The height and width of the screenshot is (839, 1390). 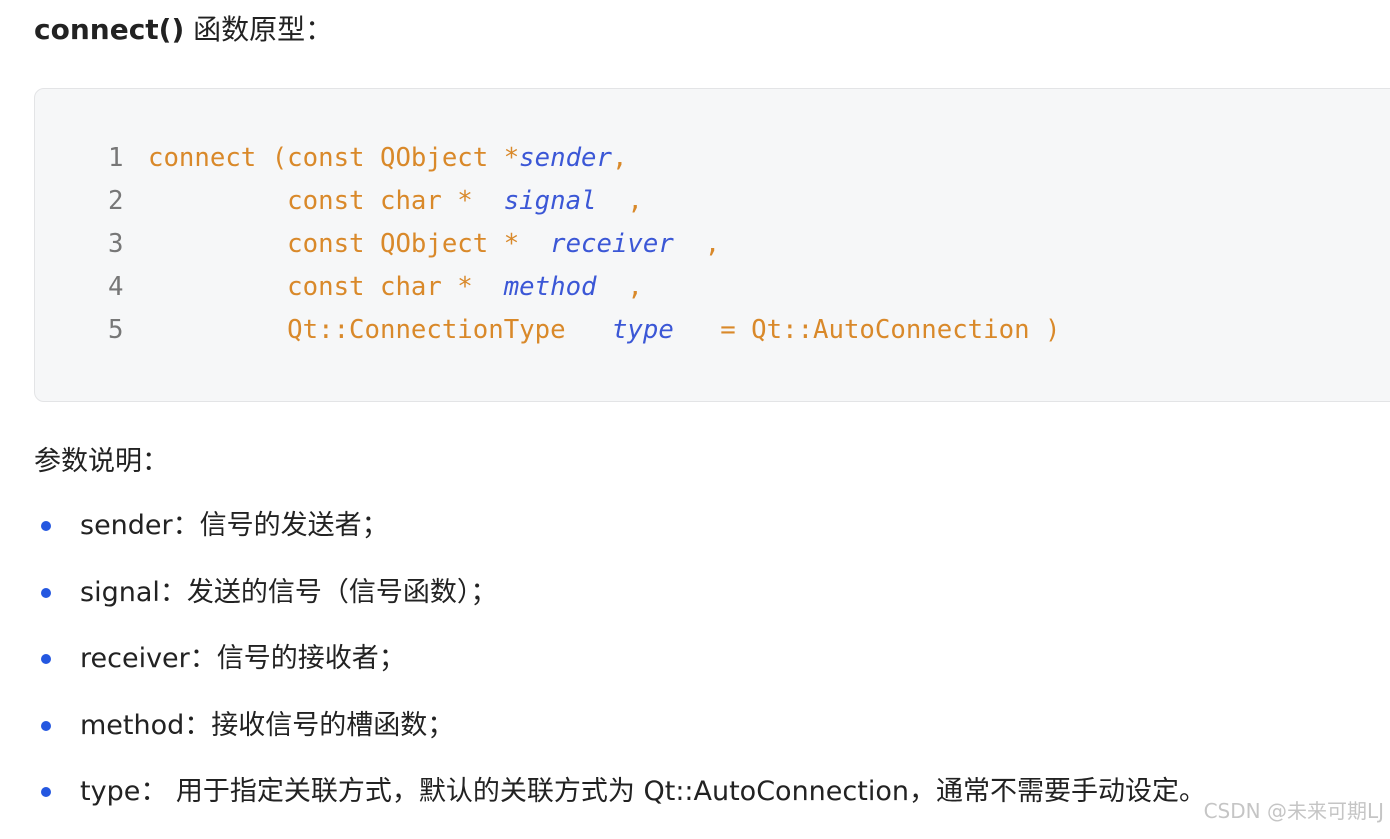 I want to click on code-line: 2 const char * signal ,, so click(x=584, y=201).